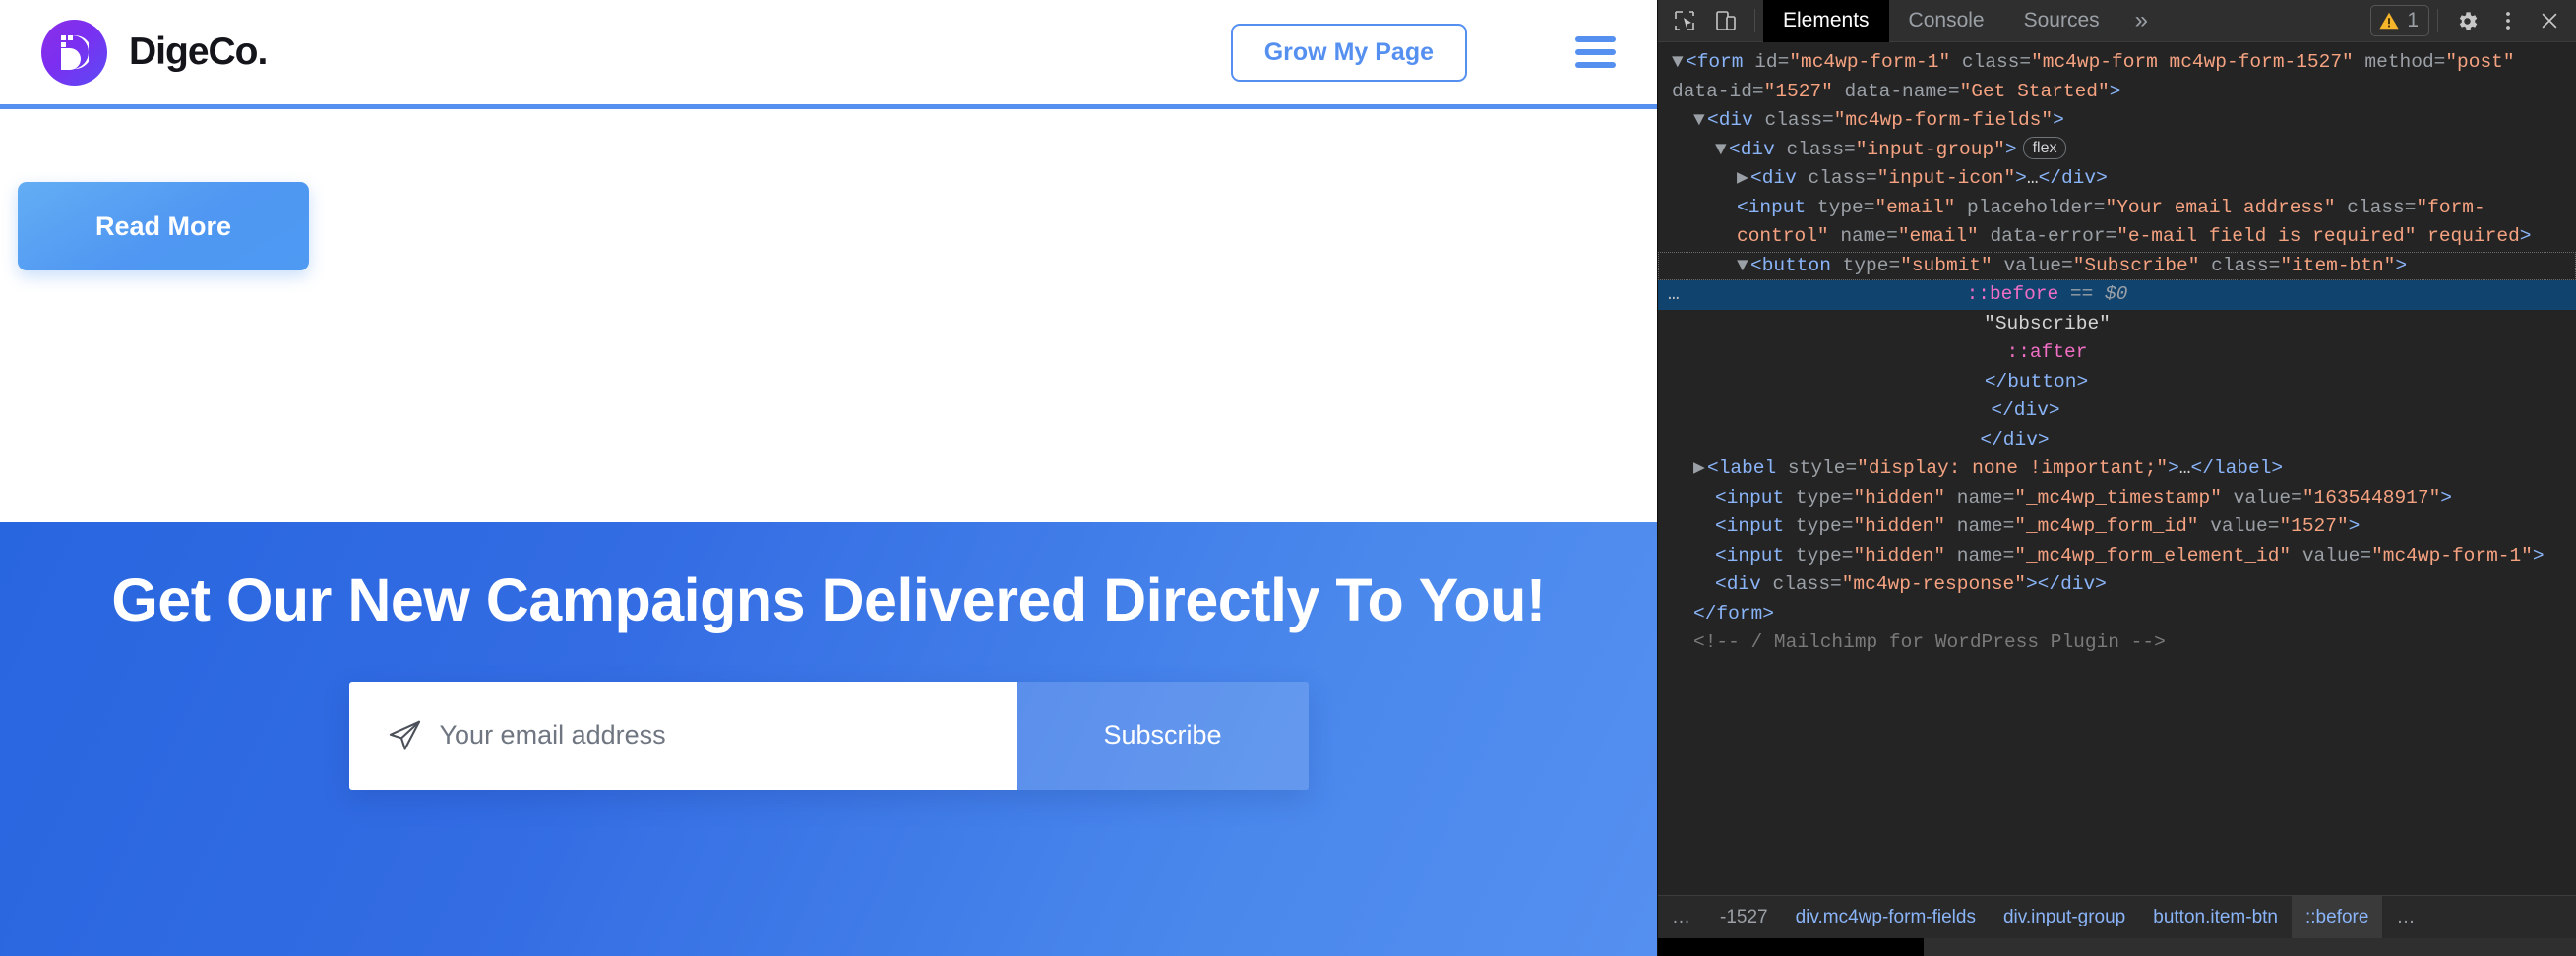 The image size is (2576, 956). Describe the element at coordinates (1886, 917) in the screenshot. I see `breadcrumb-item: div.mc4wp-form-fields` at that location.